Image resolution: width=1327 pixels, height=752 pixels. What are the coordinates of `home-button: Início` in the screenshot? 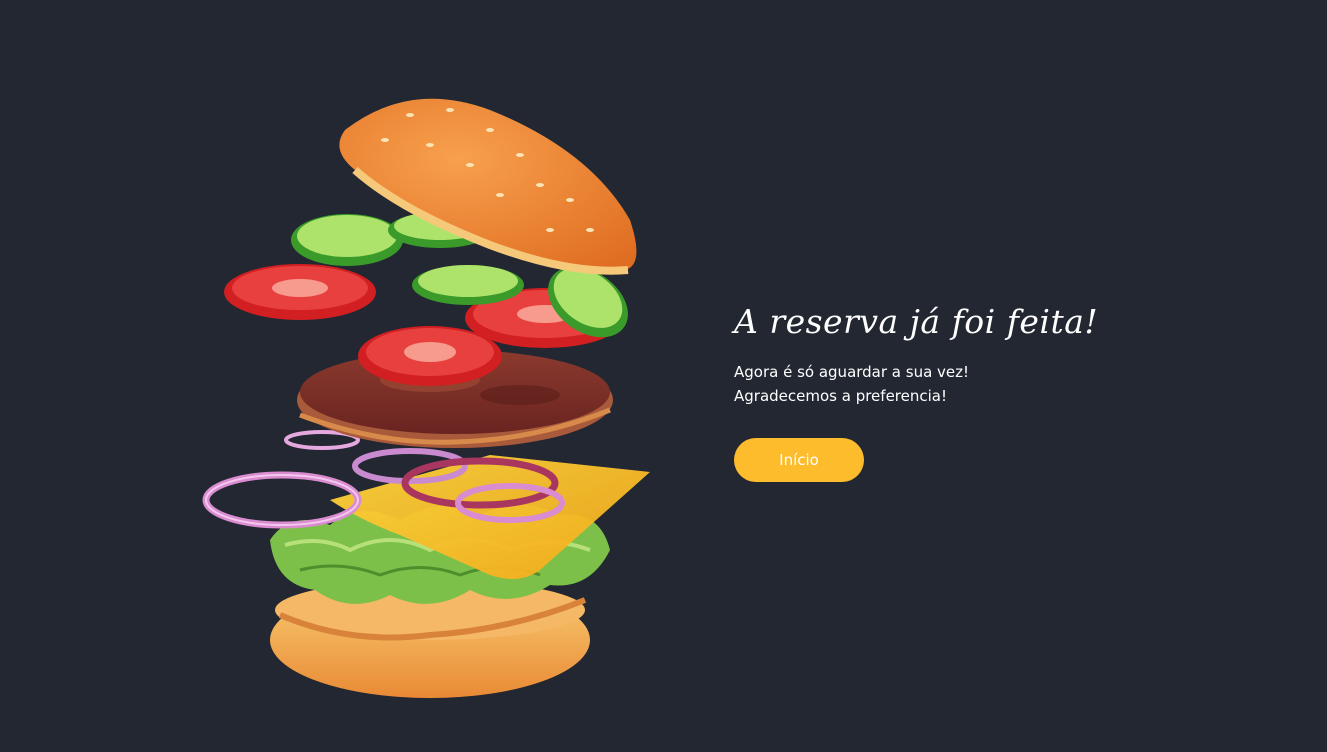 It's located at (799, 460).